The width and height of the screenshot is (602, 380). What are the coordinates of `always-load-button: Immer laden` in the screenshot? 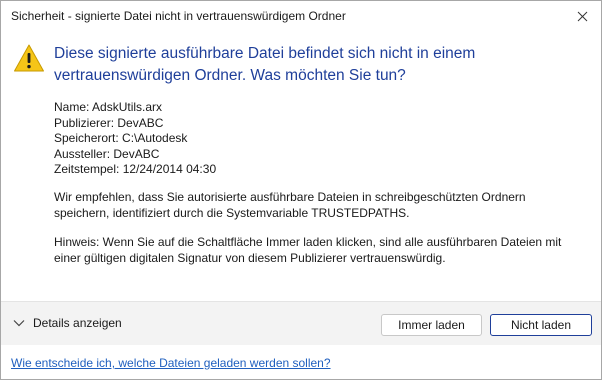 It's located at (431, 325).